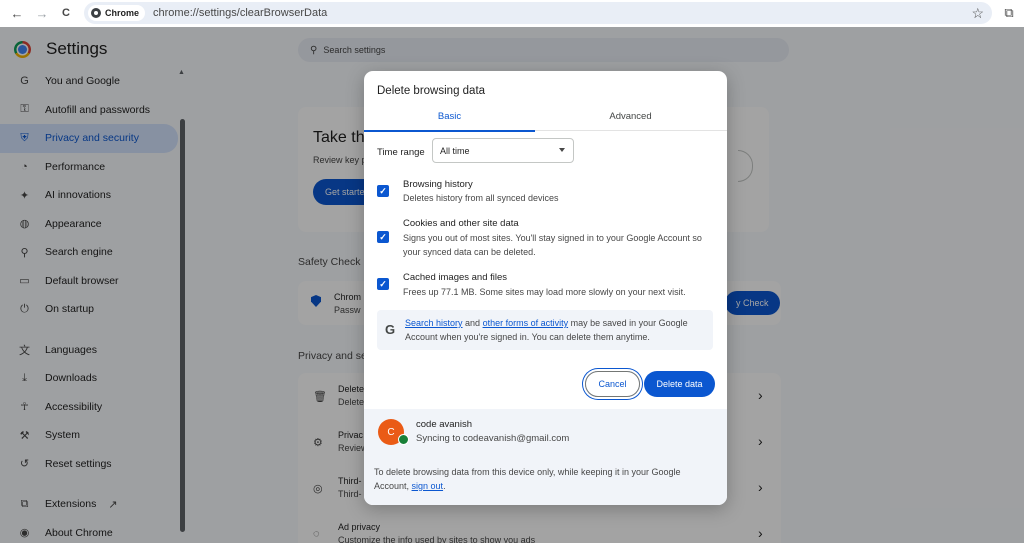  I want to click on option-title: Browsing history, so click(438, 184).